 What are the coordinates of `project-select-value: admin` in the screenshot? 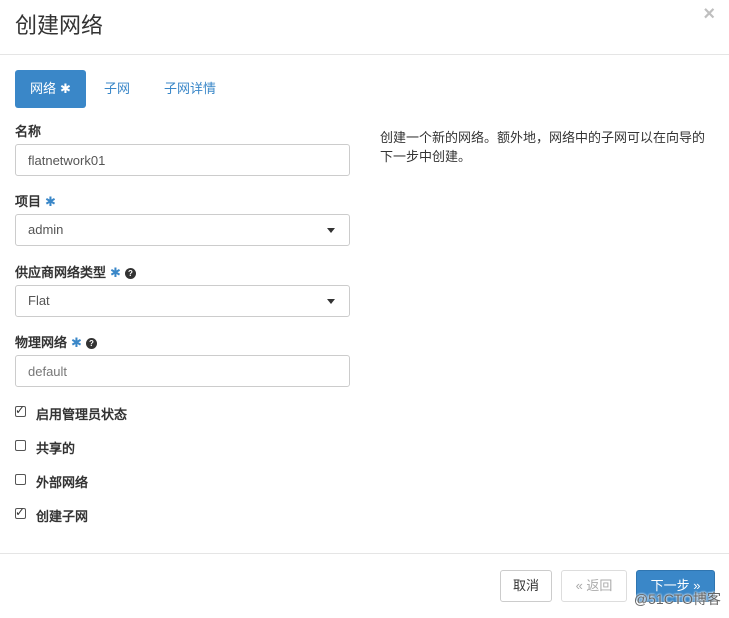 It's located at (46, 229).